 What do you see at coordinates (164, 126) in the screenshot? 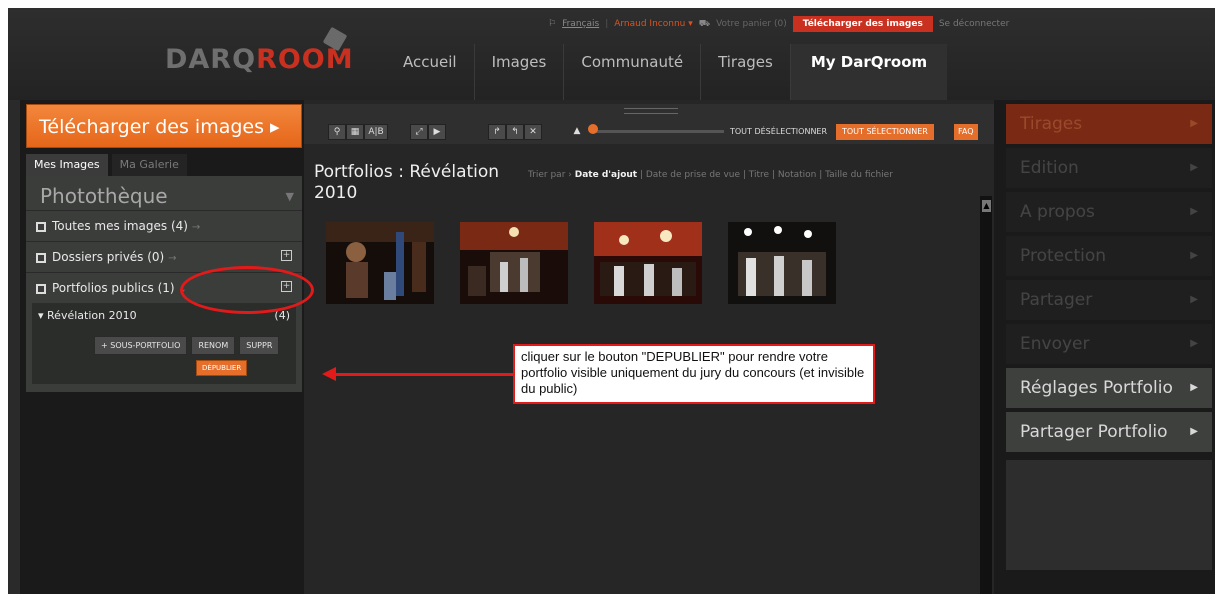
I see `upload-images-button: Télécharger des images ▸` at bounding box center [164, 126].